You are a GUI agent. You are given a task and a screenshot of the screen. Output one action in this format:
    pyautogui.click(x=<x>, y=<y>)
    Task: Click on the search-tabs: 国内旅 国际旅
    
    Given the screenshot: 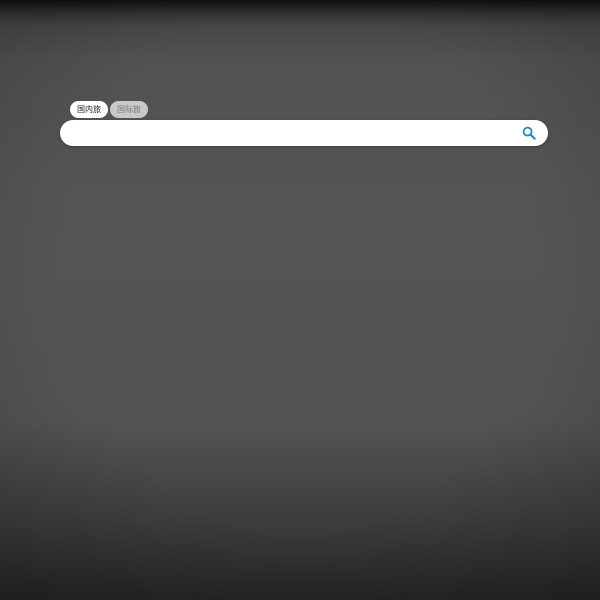 What is the action you would take?
    pyautogui.click(x=109, y=109)
    